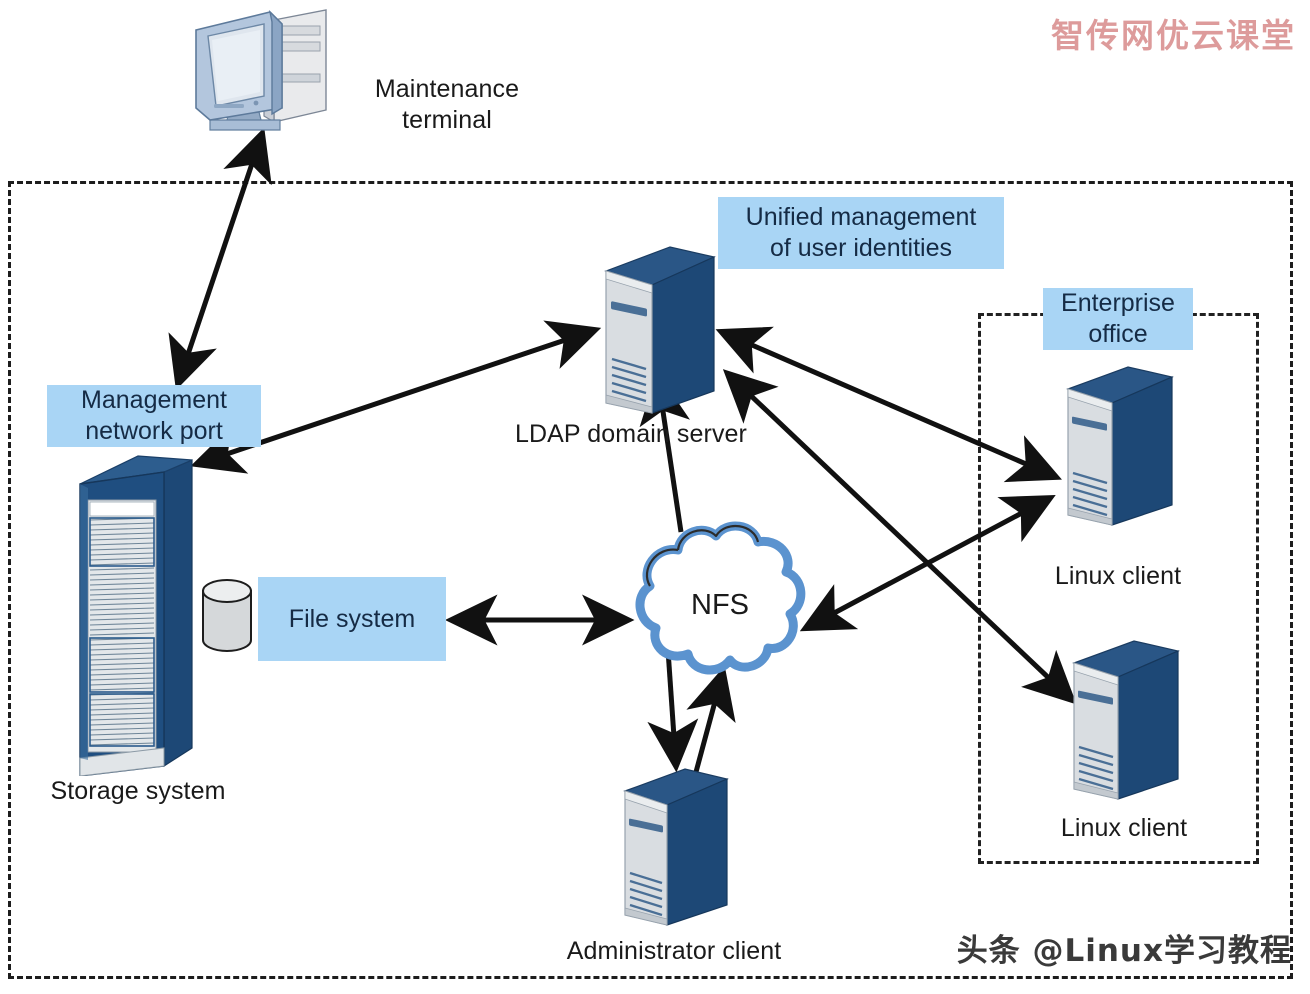 This screenshot has height=994, width=1310. I want to click on nfs-cloud-icon: NFS, so click(720, 602).